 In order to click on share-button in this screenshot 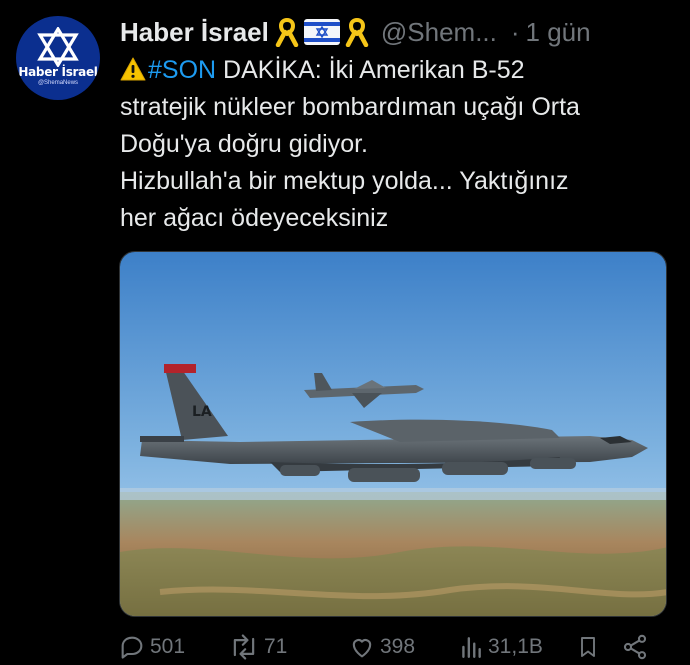, I will do `click(635, 647)`.